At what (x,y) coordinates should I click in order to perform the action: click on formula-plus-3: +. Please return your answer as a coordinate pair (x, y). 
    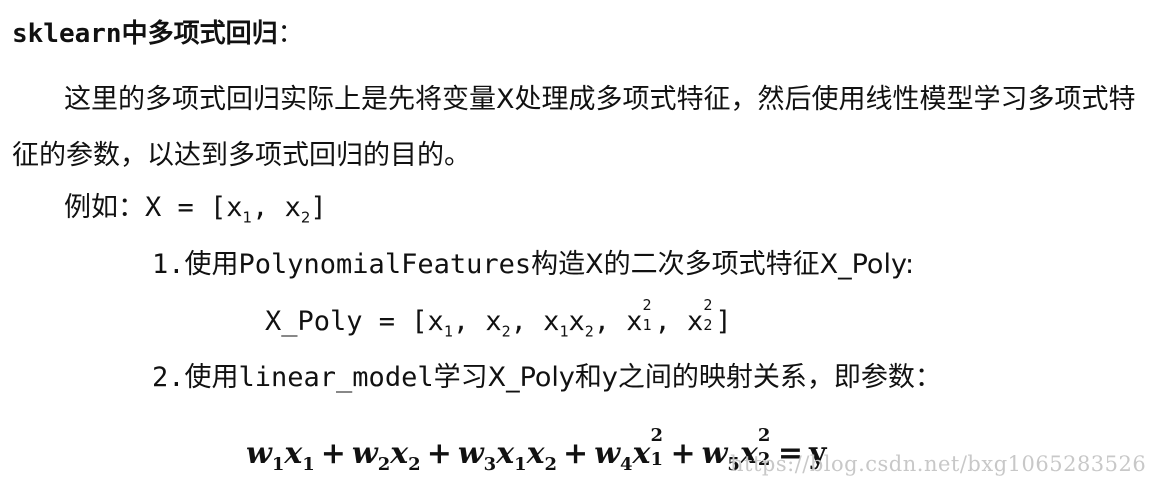
    Looking at the image, I should click on (576, 453).